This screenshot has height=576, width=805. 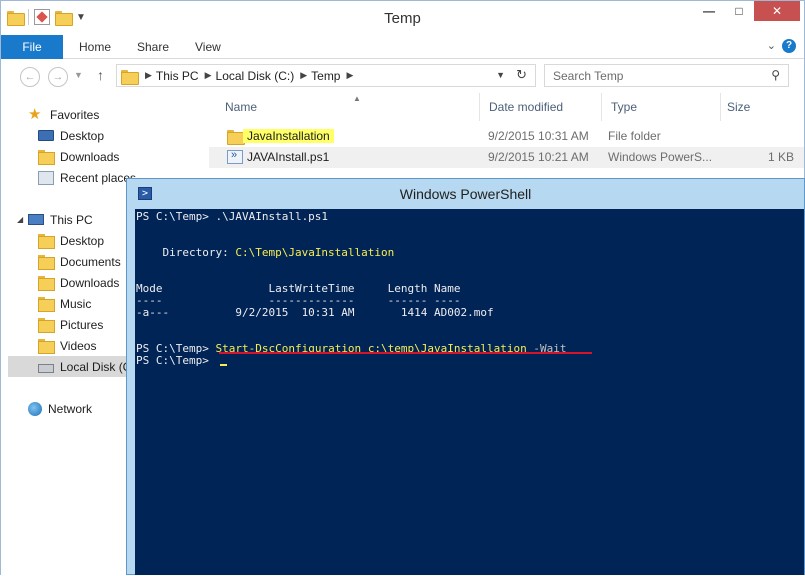 What do you see at coordinates (36, 219) in the screenshot?
I see `computer-icon` at bounding box center [36, 219].